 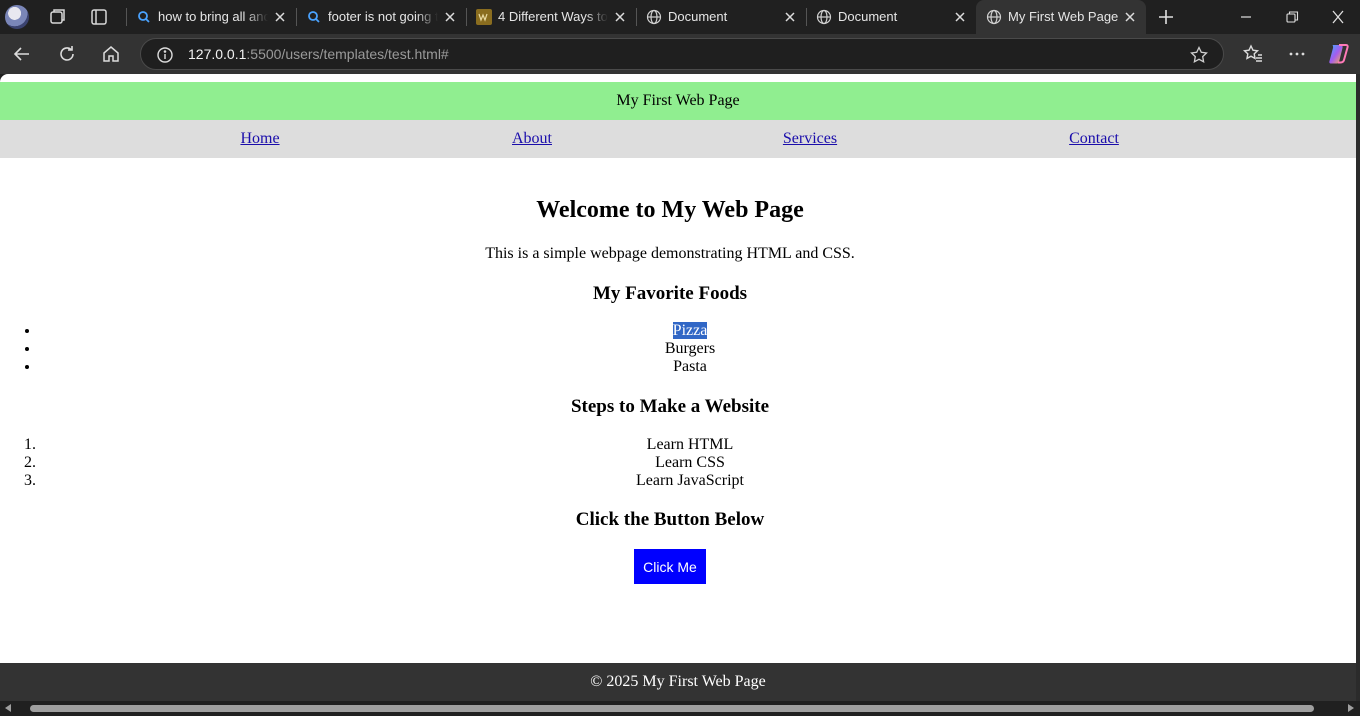 What do you see at coordinates (1351, 708) in the screenshot?
I see `scroll-right-icon` at bounding box center [1351, 708].